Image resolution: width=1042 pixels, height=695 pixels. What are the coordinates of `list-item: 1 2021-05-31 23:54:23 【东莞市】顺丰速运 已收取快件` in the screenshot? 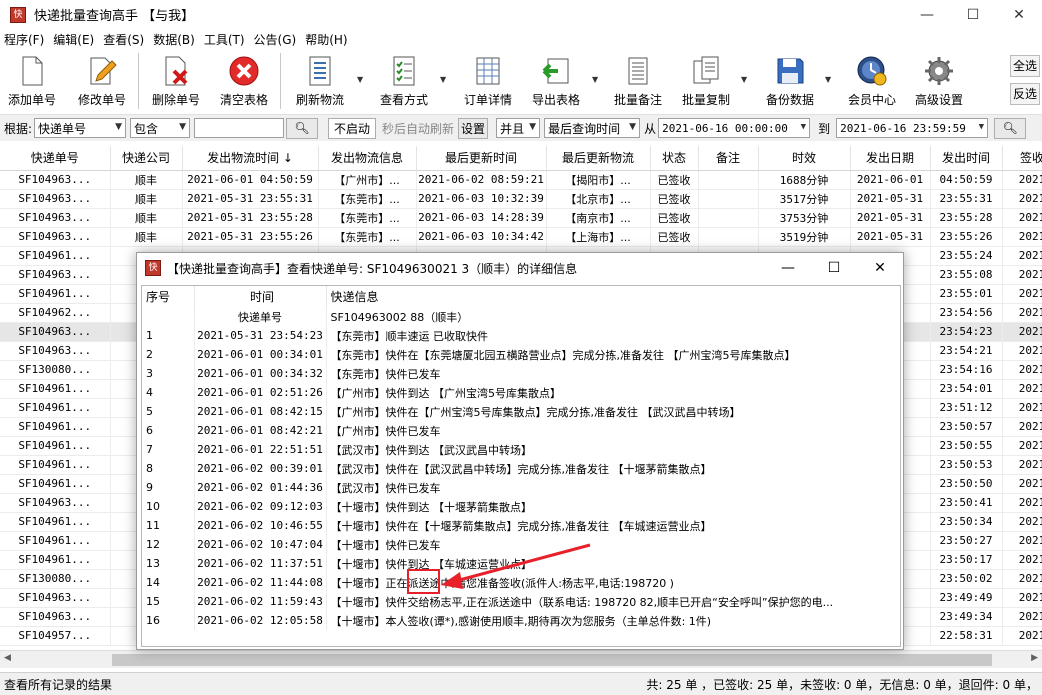 It's located at (521, 335).